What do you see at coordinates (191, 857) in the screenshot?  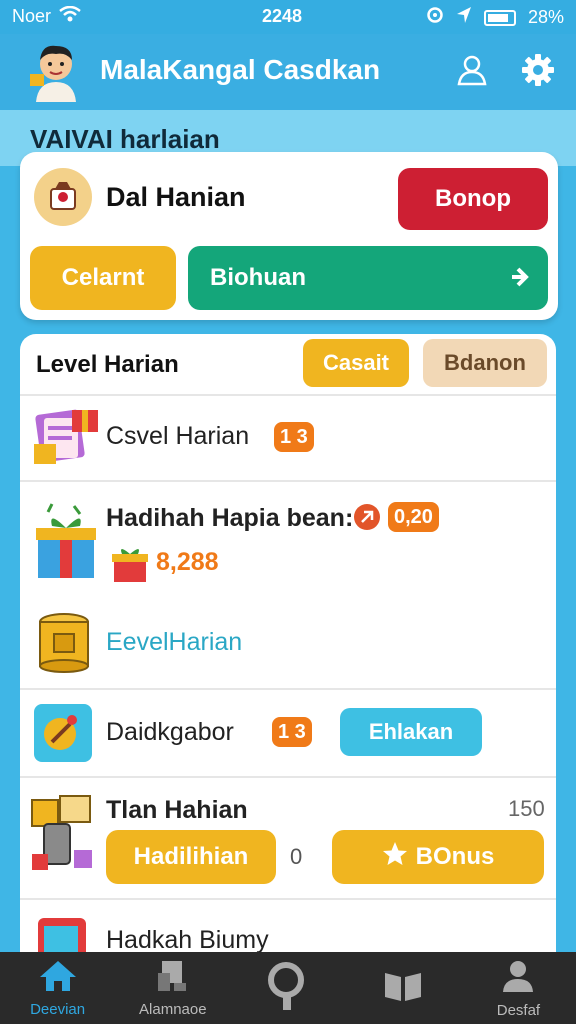 I see `row5-yellow-button: Hadilihian` at bounding box center [191, 857].